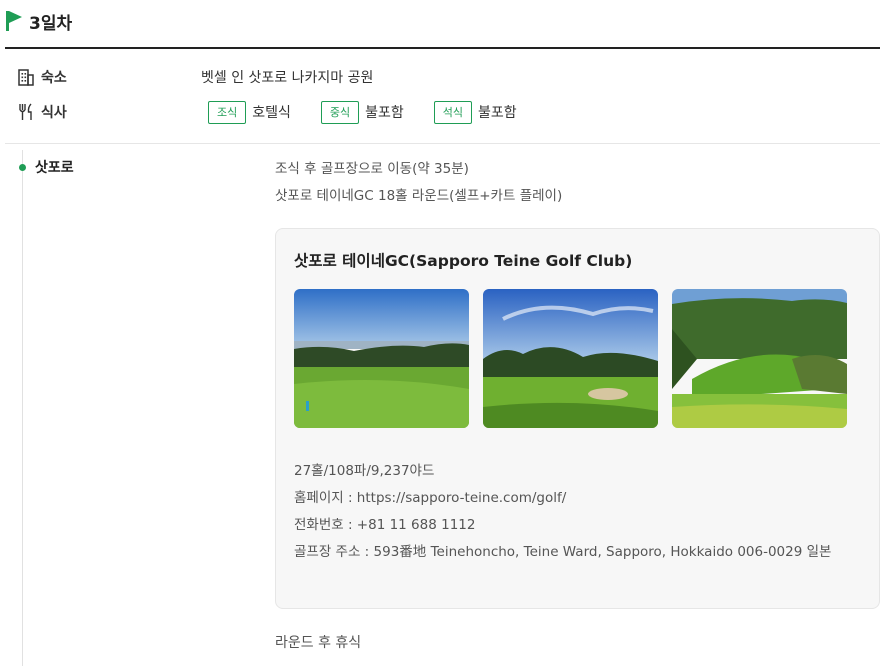 The width and height of the screenshot is (885, 666). Describe the element at coordinates (318, 643) in the screenshot. I see `after-round-note: 라운드 후 휴식` at that location.